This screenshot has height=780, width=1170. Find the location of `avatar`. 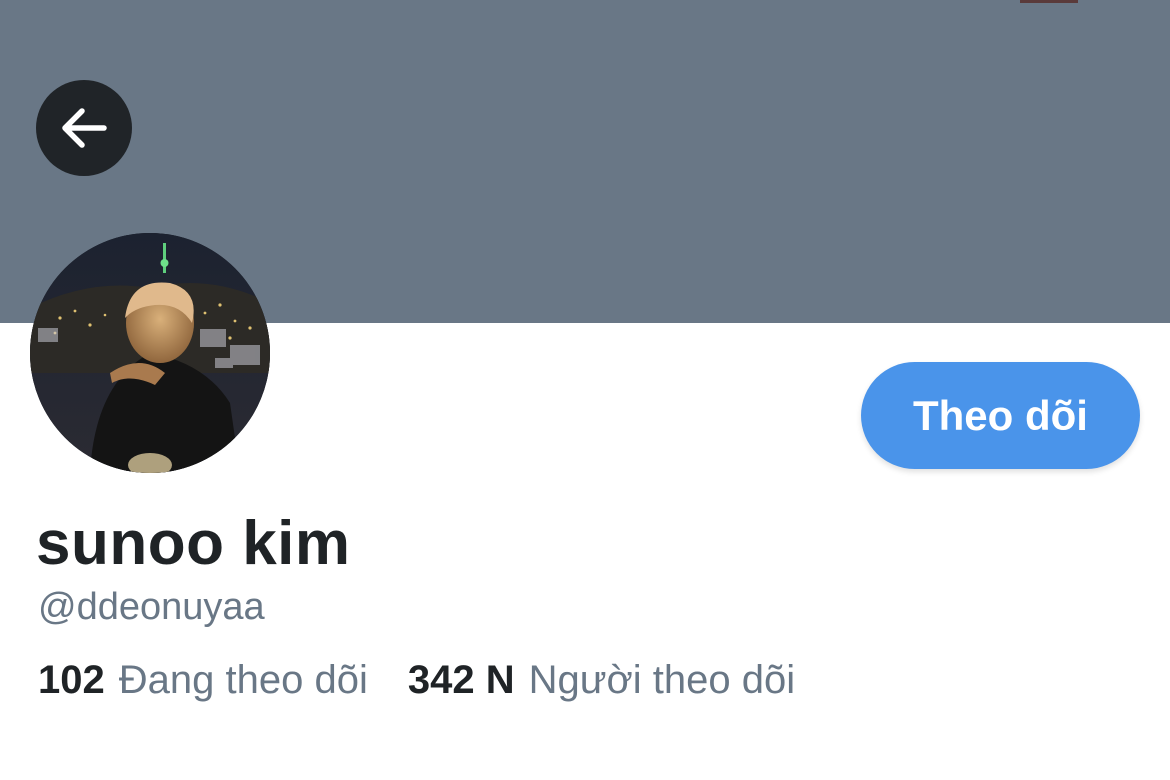

avatar is located at coordinates (150, 353).